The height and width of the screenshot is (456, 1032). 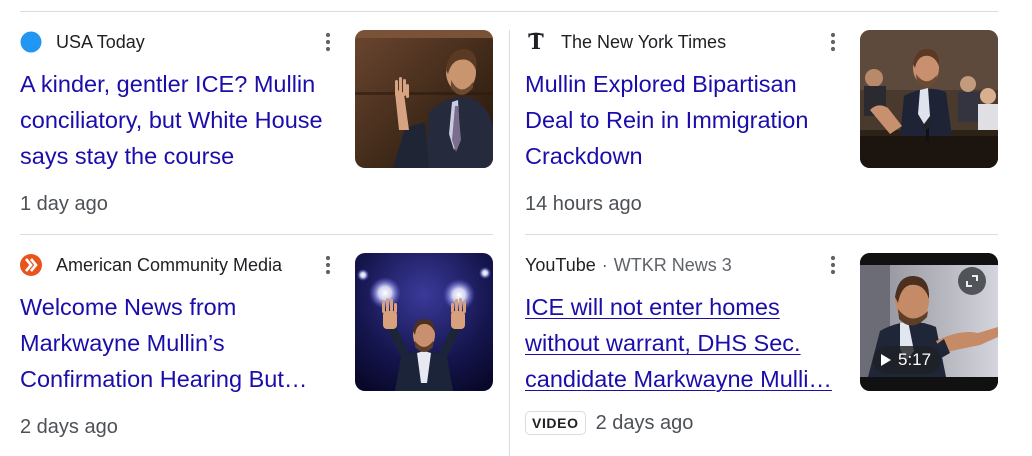 What do you see at coordinates (584, 156) in the screenshot?
I see `headline-line: Crackdown` at bounding box center [584, 156].